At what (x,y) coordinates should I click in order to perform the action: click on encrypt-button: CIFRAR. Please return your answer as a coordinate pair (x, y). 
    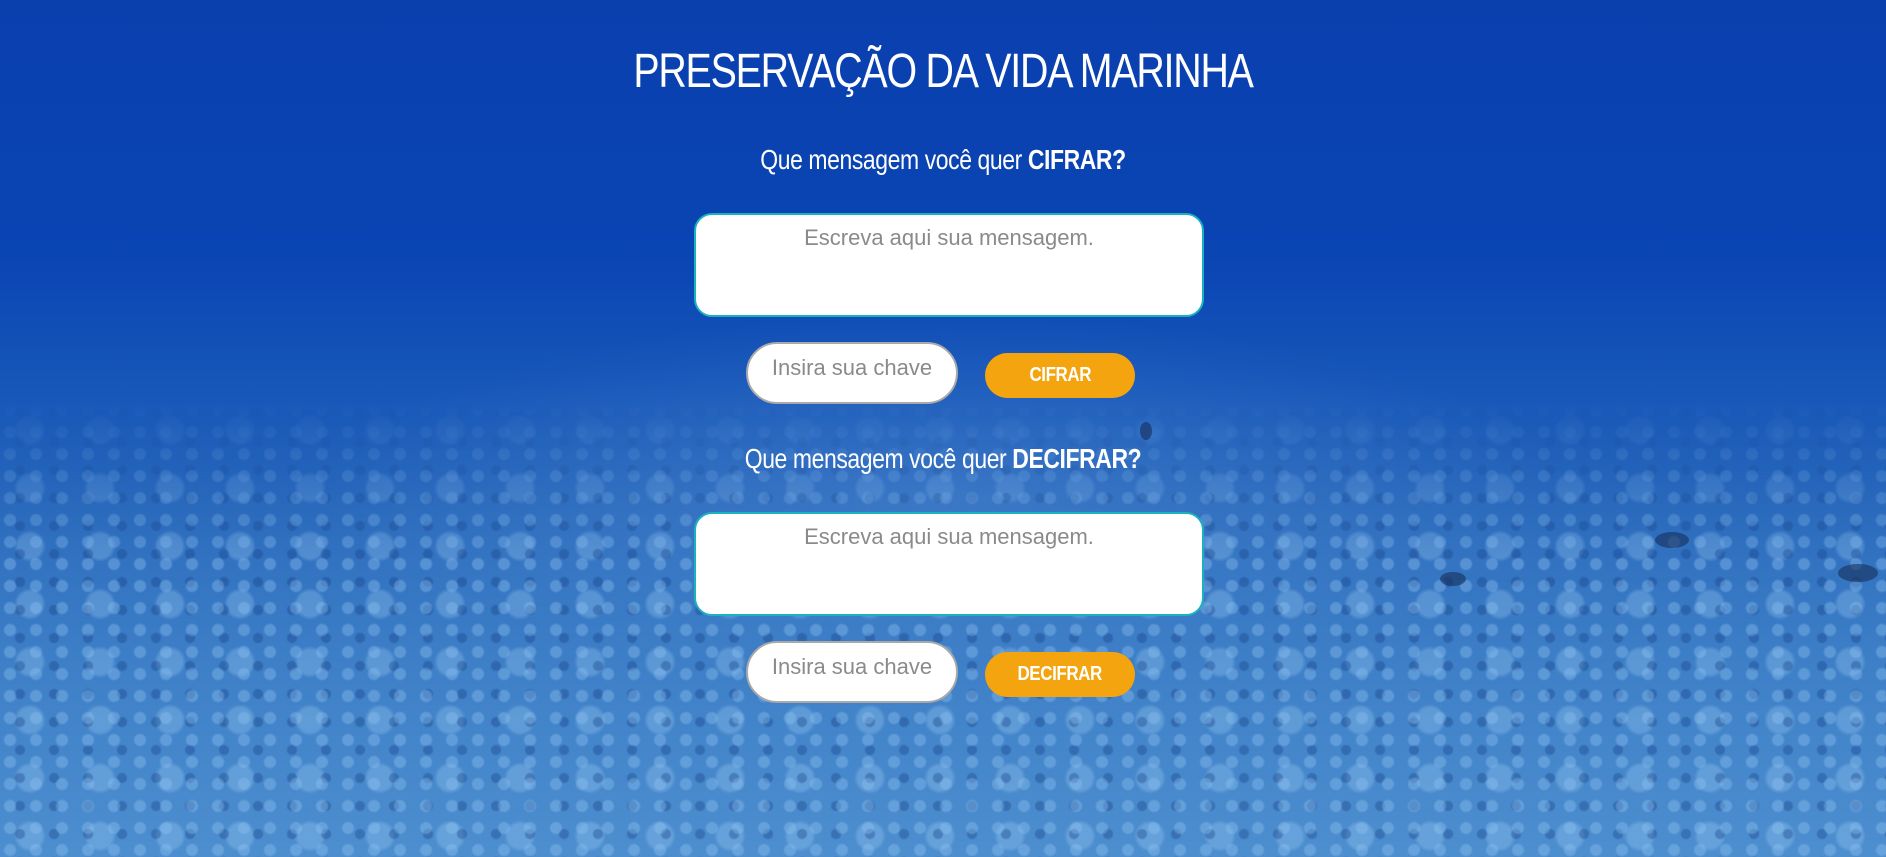
    Looking at the image, I should click on (1060, 375).